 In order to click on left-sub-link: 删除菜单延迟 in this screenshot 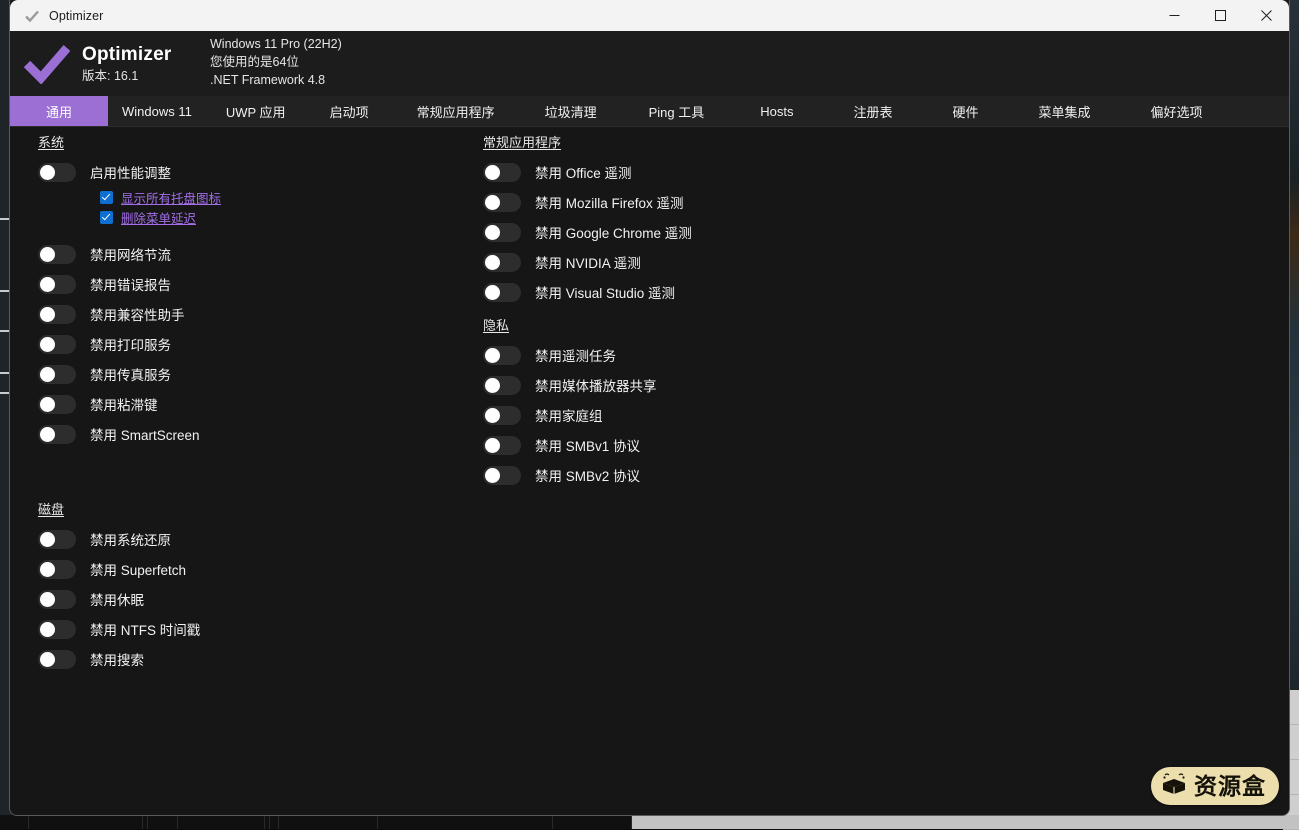, I will do `click(158, 217)`.